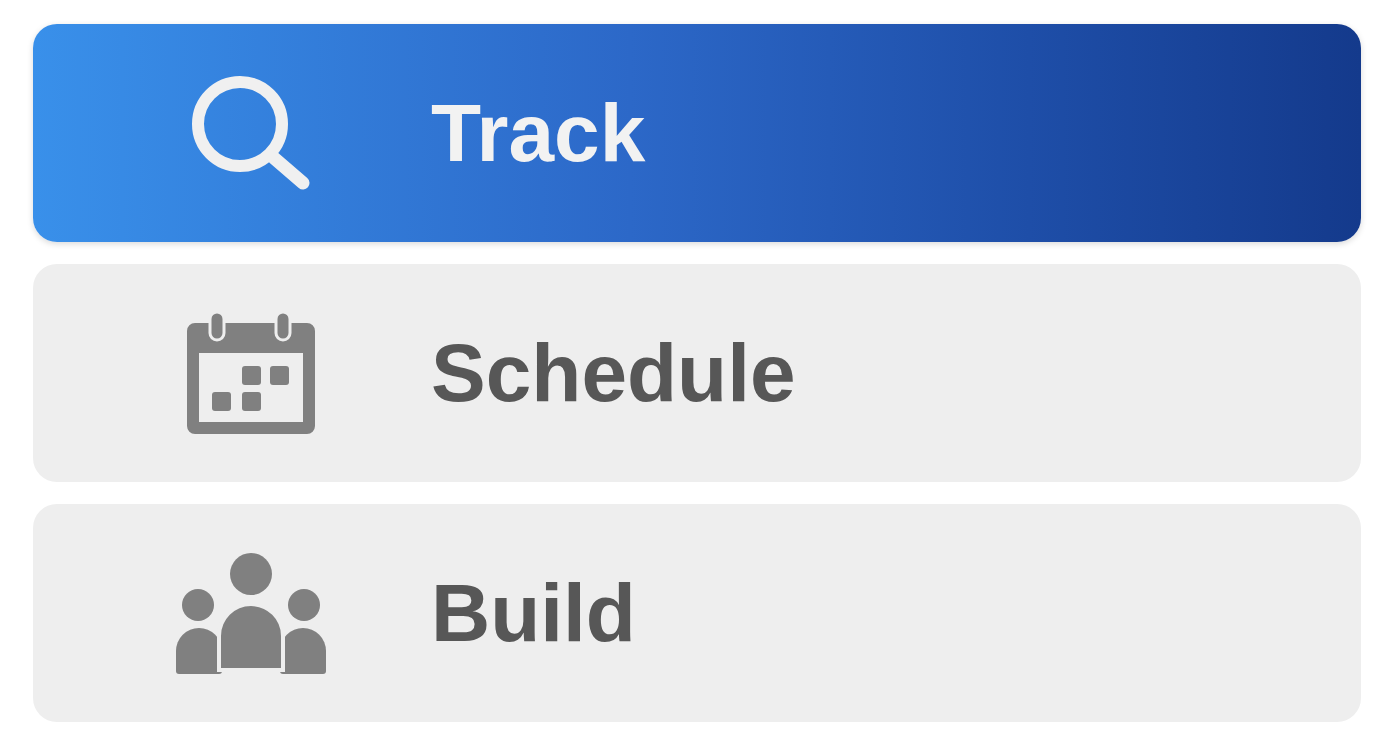 The width and height of the screenshot is (1392, 752). What do you see at coordinates (251, 613) in the screenshot?
I see `people-icon` at bounding box center [251, 613].